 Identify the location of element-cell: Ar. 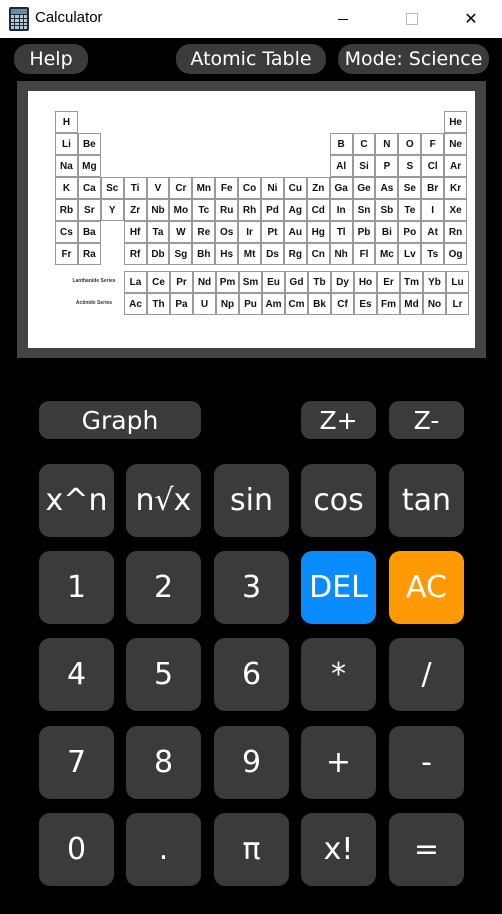
(456, 166).